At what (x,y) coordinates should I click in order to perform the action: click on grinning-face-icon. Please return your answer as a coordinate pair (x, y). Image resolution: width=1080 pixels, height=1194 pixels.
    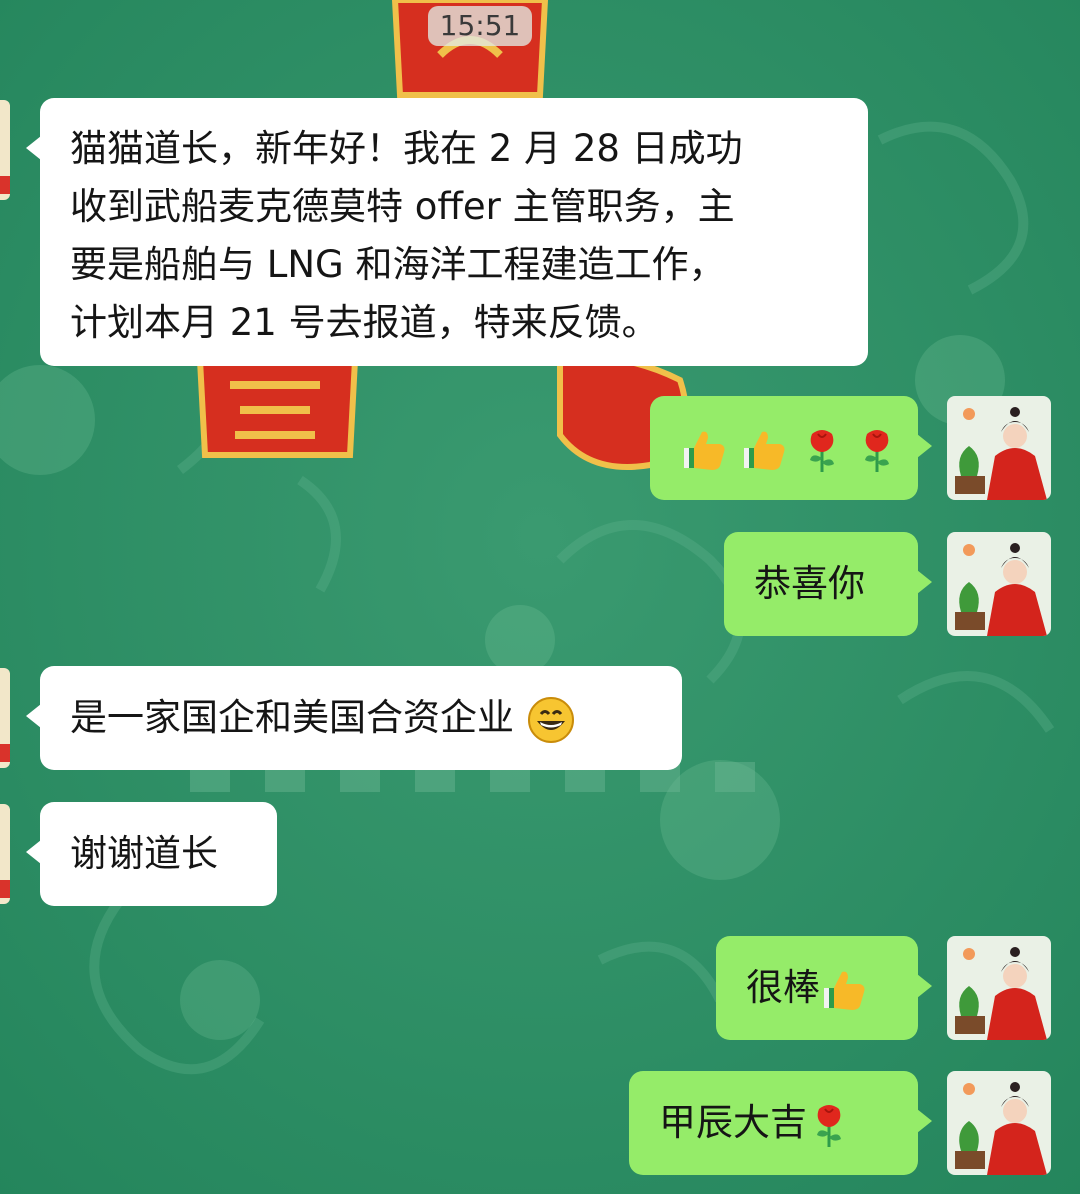
    Looking at the image, I should click on (550, 719).